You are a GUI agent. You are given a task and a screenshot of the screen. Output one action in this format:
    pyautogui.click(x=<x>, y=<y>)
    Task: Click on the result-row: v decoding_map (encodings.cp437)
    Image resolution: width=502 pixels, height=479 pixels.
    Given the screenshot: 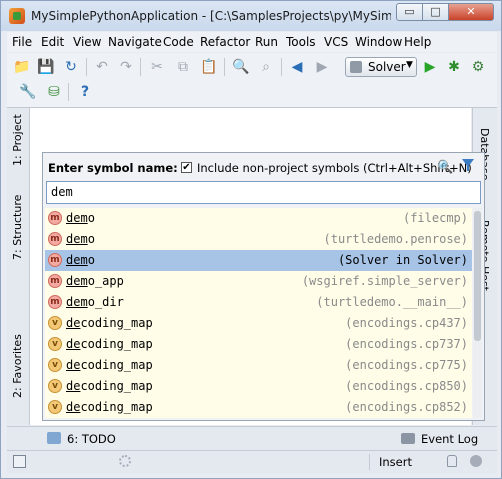 What is the action you would take?
    pyautogui.click(x=258, y=323)
    